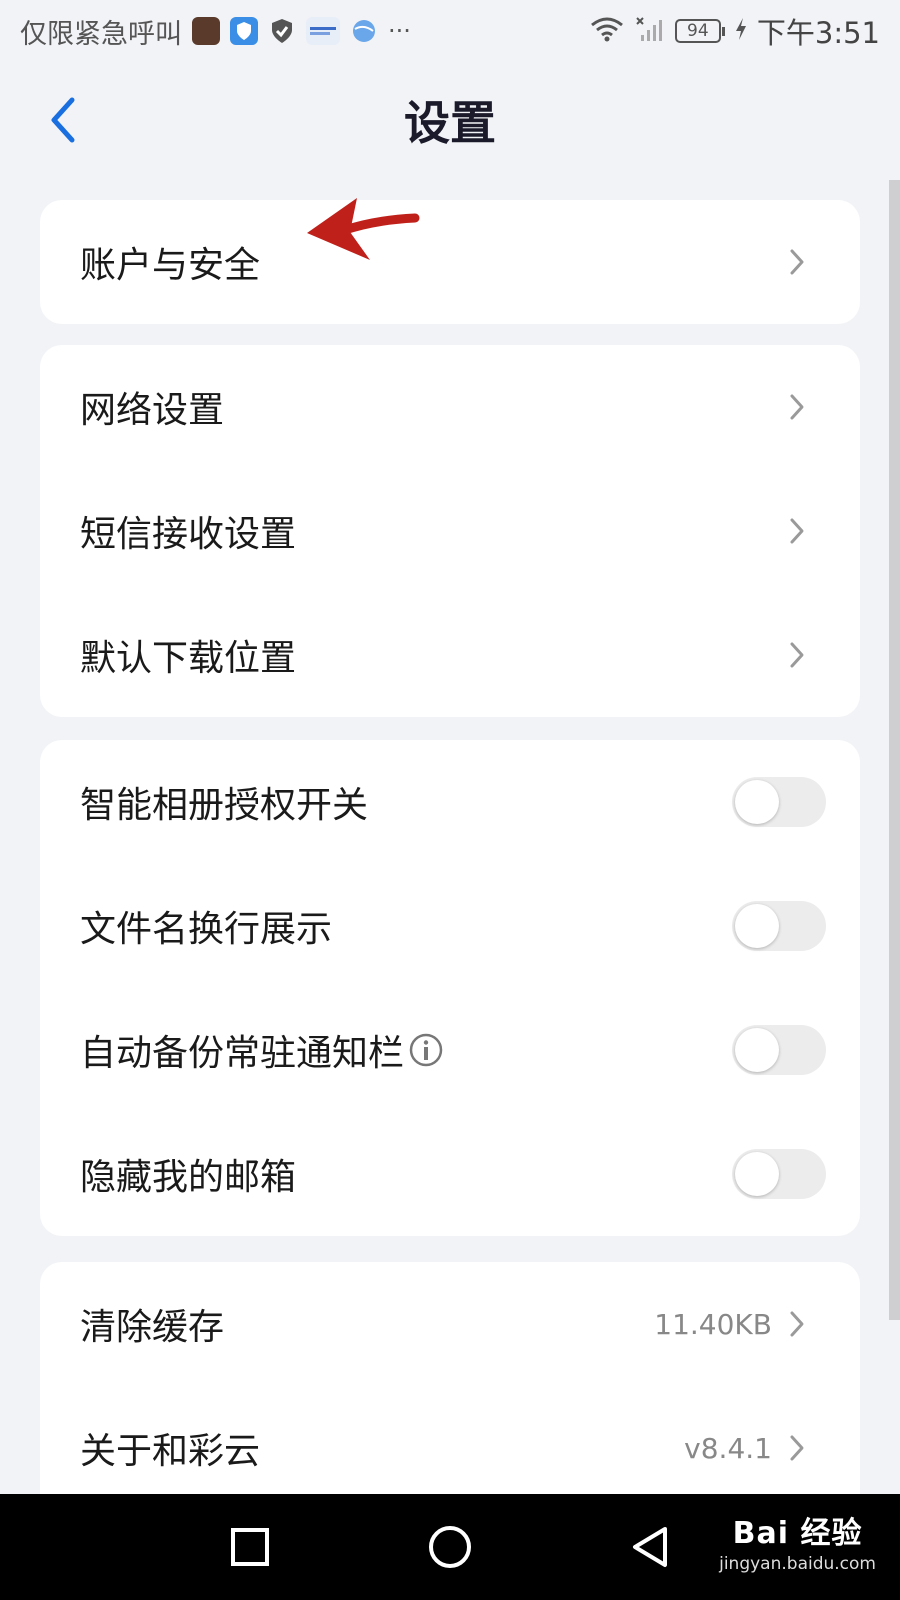  Describe the element at coordinates (170, 265) in the screenshot. I see `row-label: 账户与安全` at that location.